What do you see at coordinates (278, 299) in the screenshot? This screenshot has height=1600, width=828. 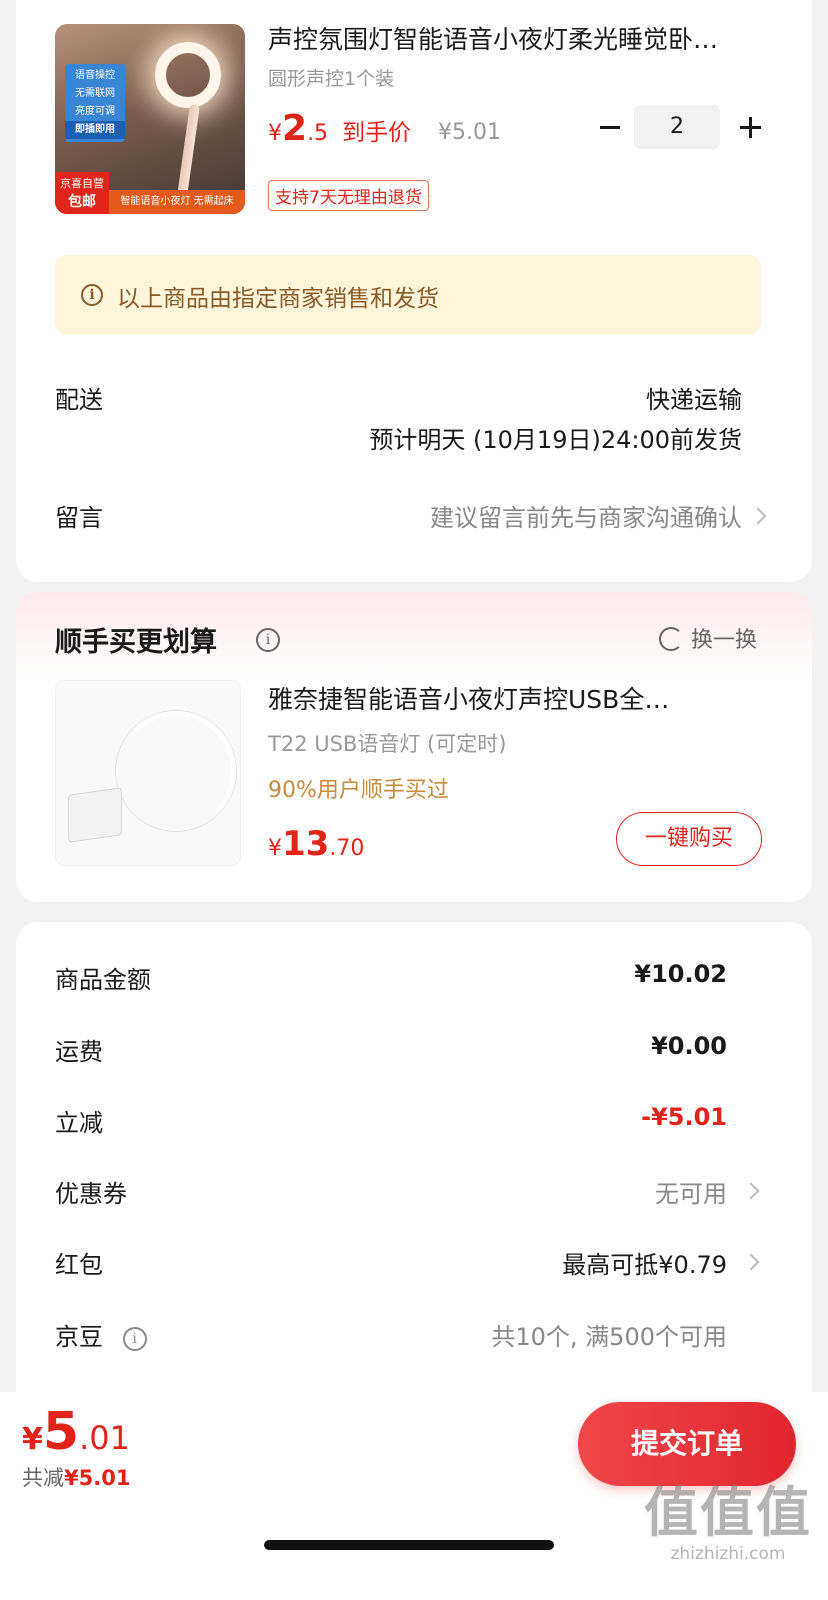 I see `seller-notice-text: 以上商品由指定商家销售和发货` at bounding box center [278, 299].